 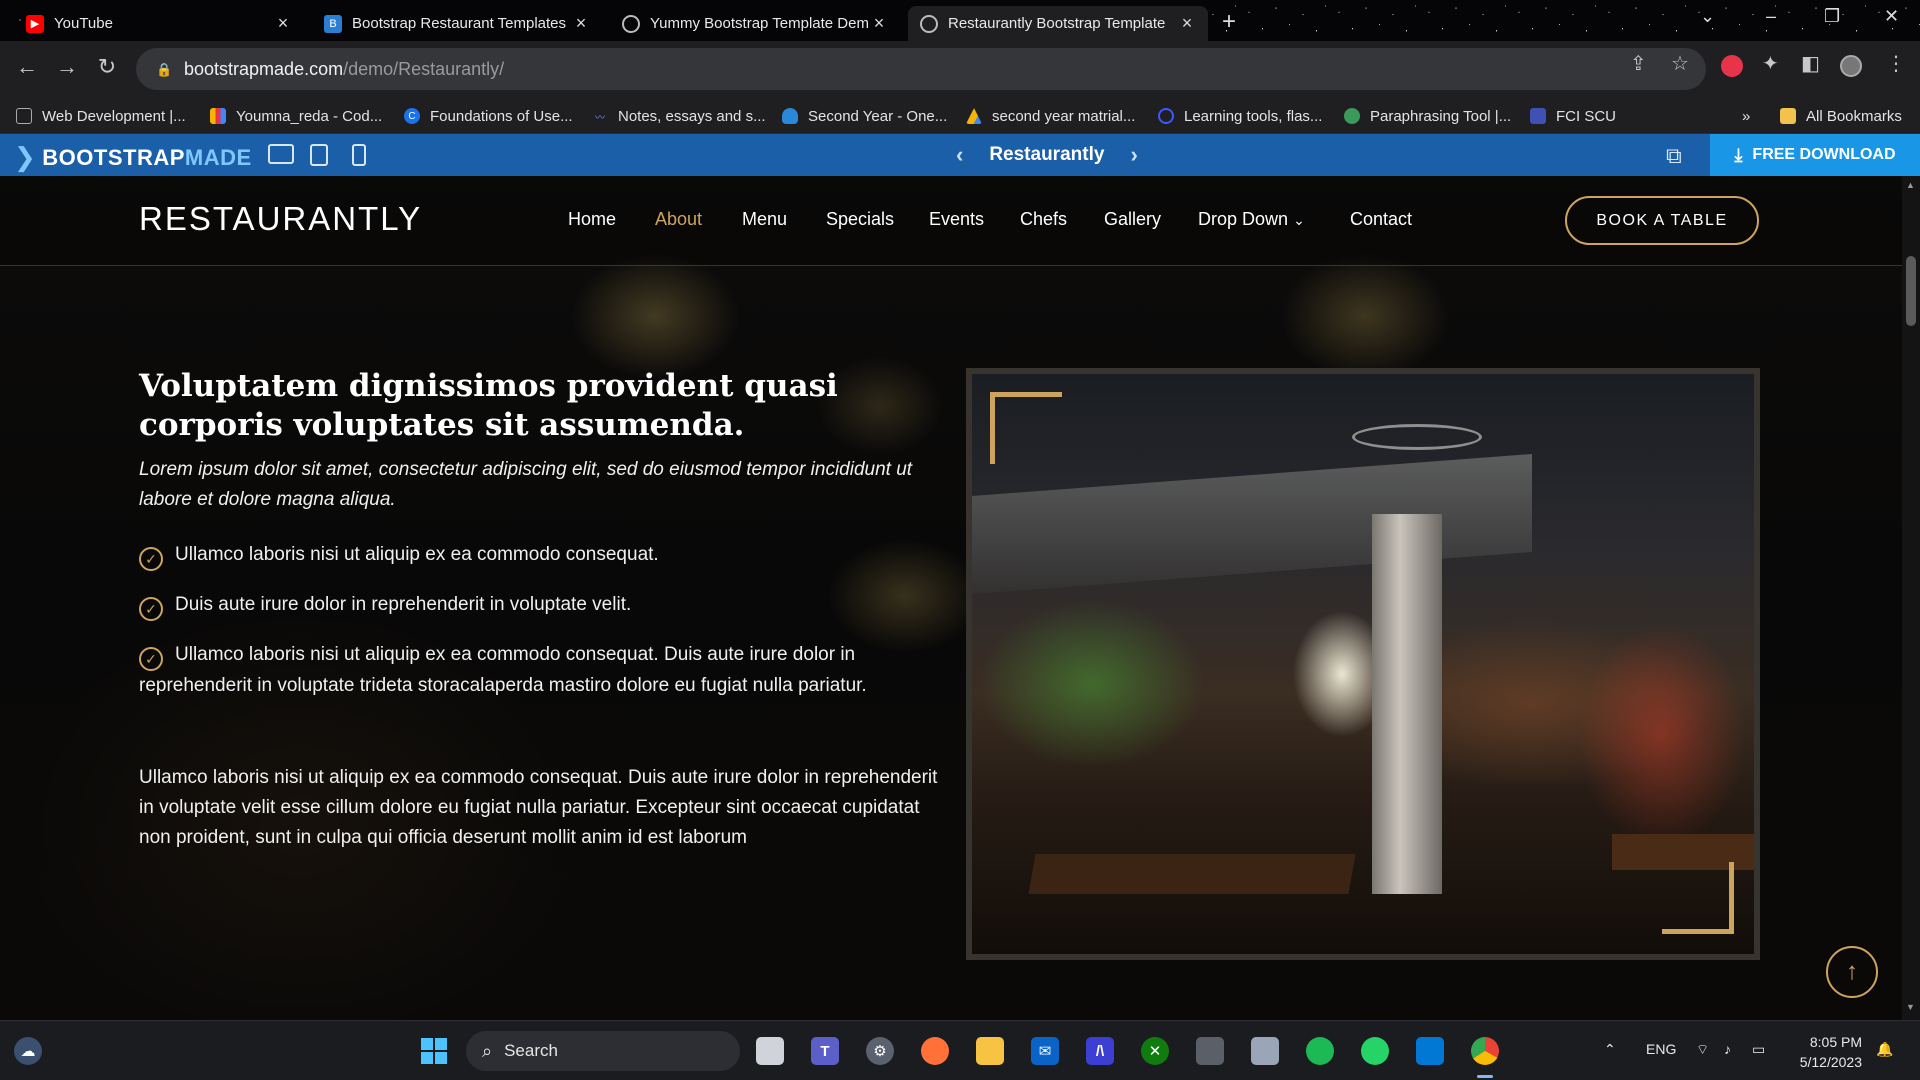 What do you see at coordinates (1891, 16) in the screenshot?
I see `close-window-icon: ✕` at bounding box center [1891, 16].